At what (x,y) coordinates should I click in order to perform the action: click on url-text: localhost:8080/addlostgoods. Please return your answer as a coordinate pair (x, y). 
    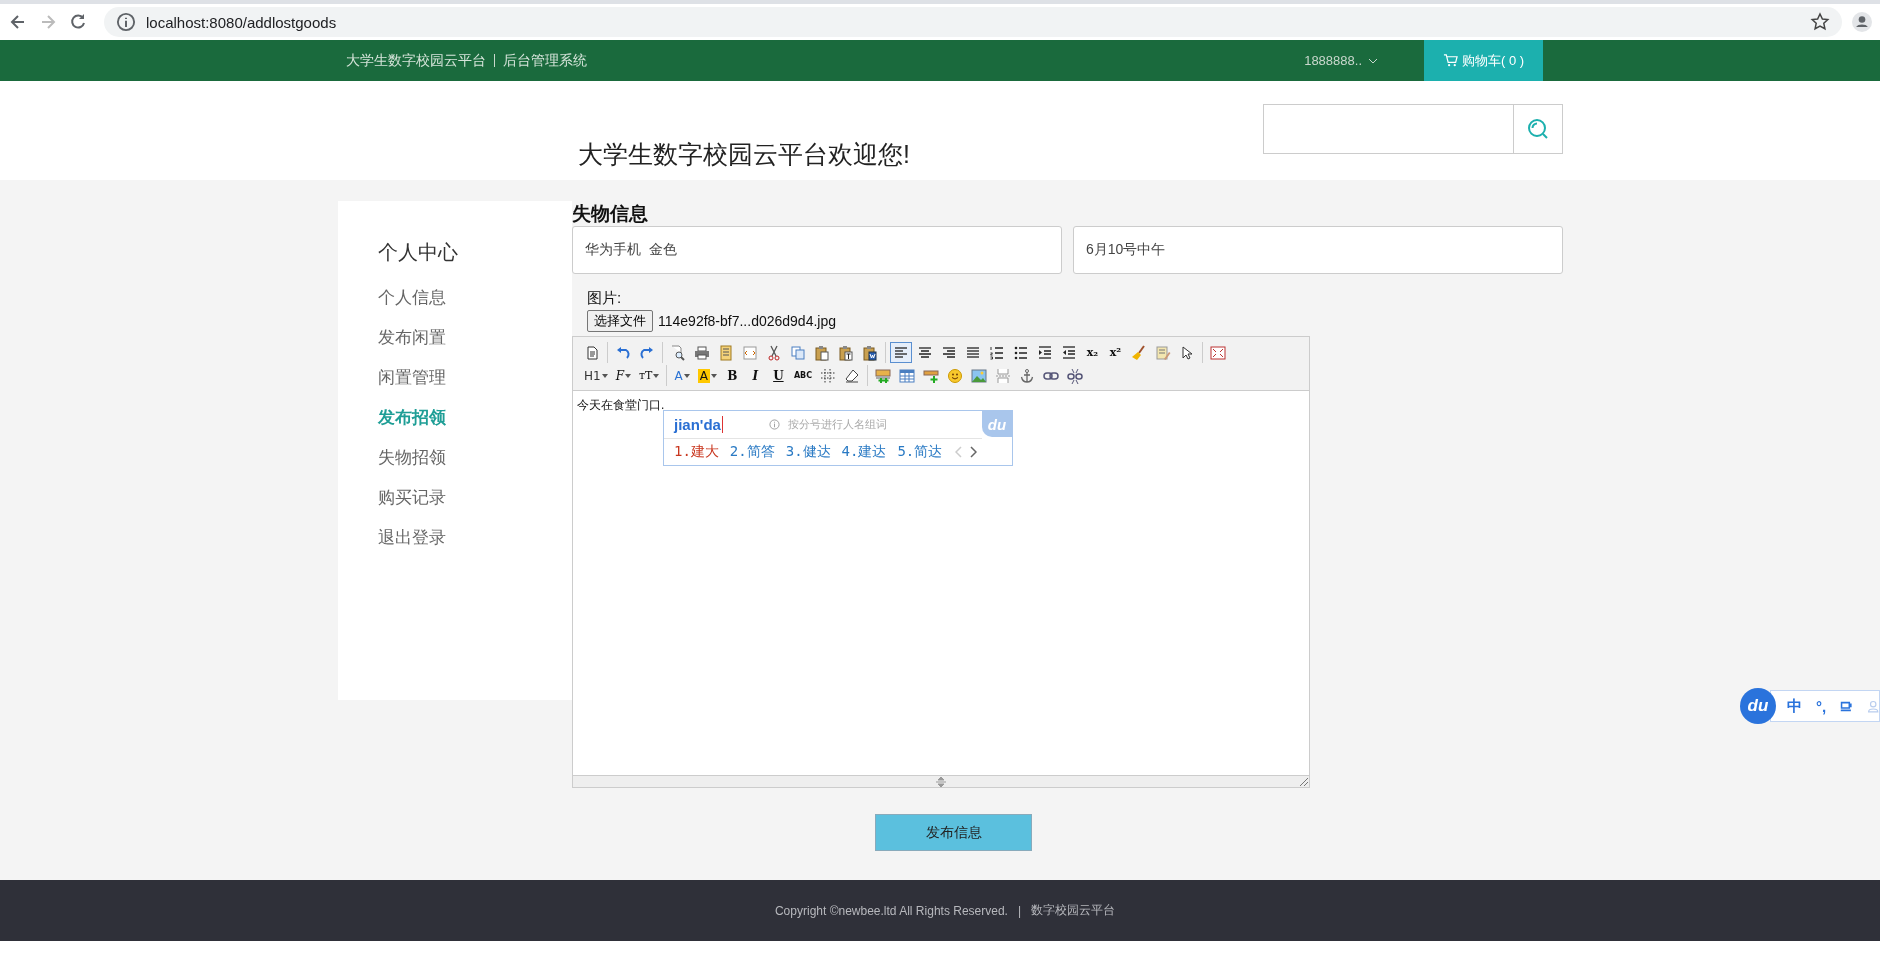
    Looking at the image, I should click on (241, 22).